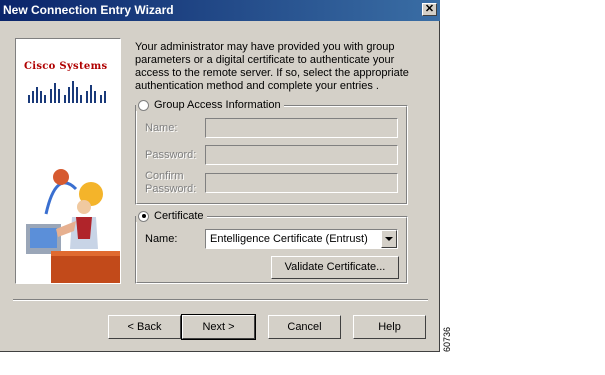 This screenshot has height=375, width=605. Describe the element at coordinates (220, 10) in the screenshot. I see `title-bar: New Connection Entry Wizard ✕` at that location.